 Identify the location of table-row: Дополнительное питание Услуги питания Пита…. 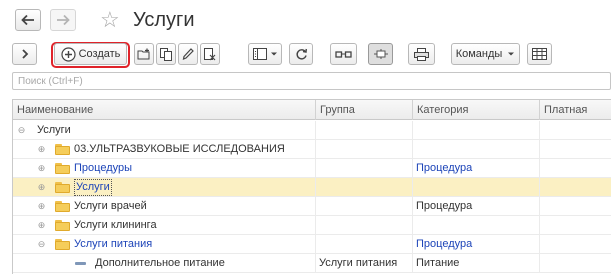
(312, 263).